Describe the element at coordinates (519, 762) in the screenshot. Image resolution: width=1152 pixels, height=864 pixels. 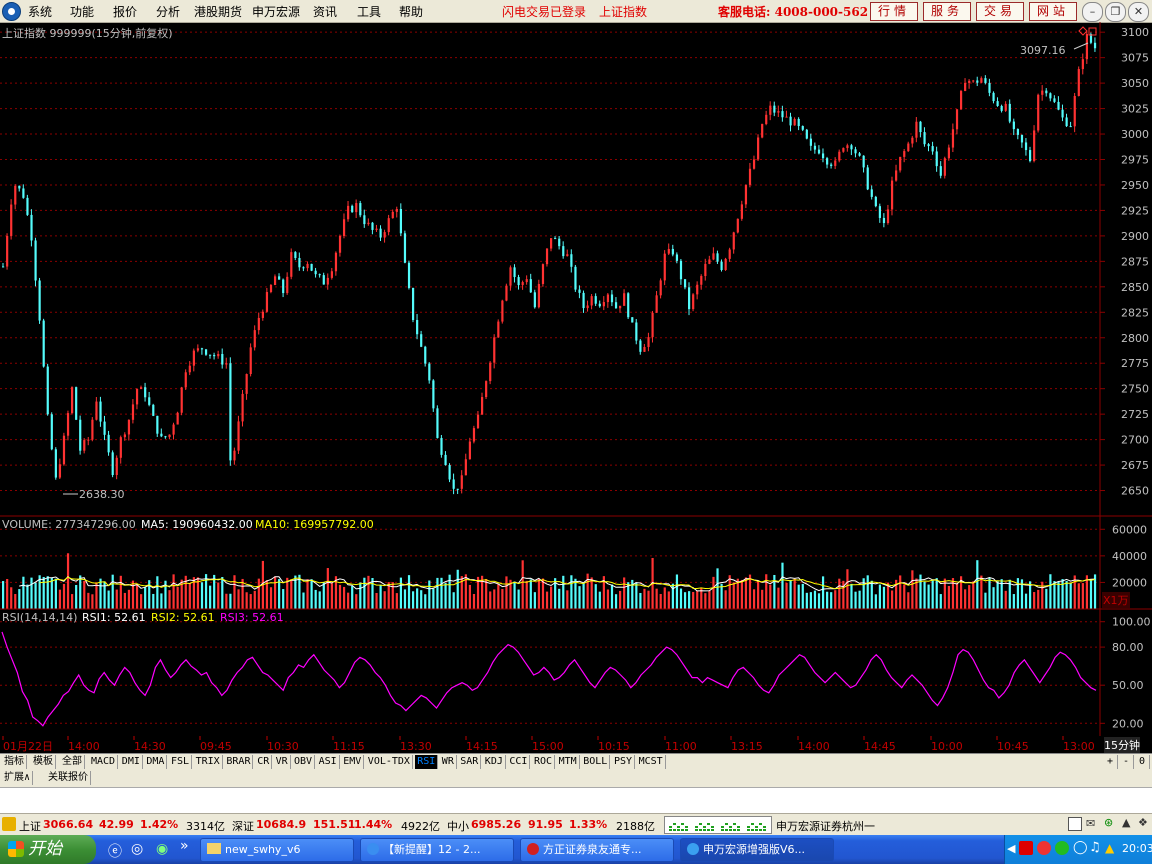
I see `indicator-tab-19: CCI` at that location.